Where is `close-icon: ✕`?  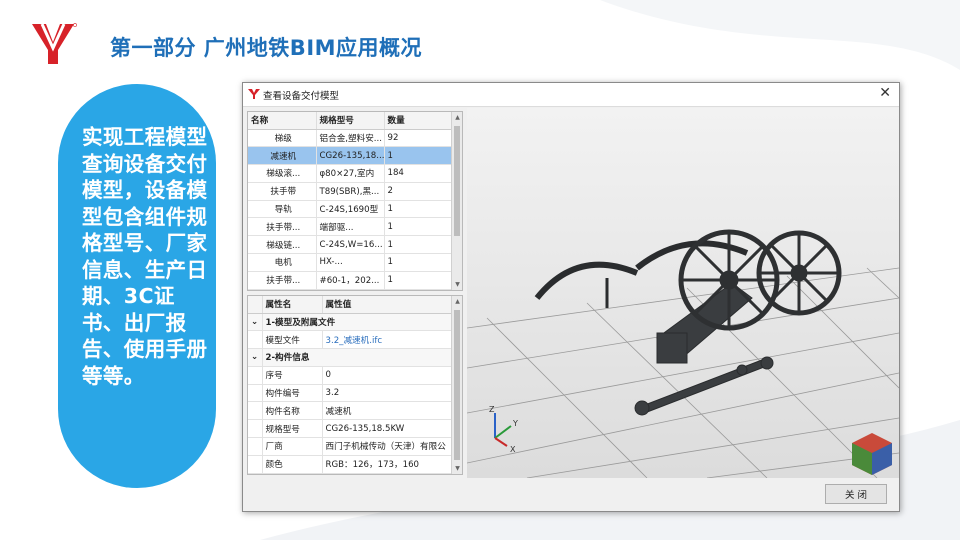 close-icon: ✕ is located at coordinates (885, 93).